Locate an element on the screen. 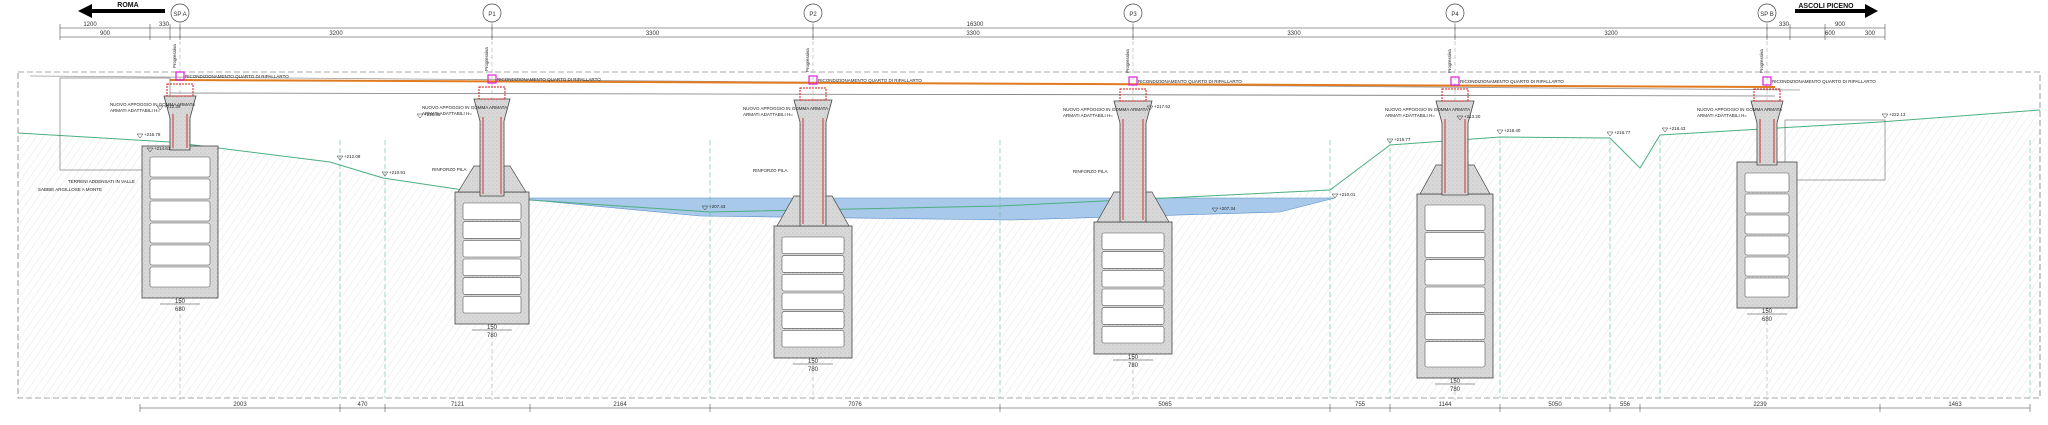  bottom-dim-label: 1463 is located at coordinates (1955, 405).